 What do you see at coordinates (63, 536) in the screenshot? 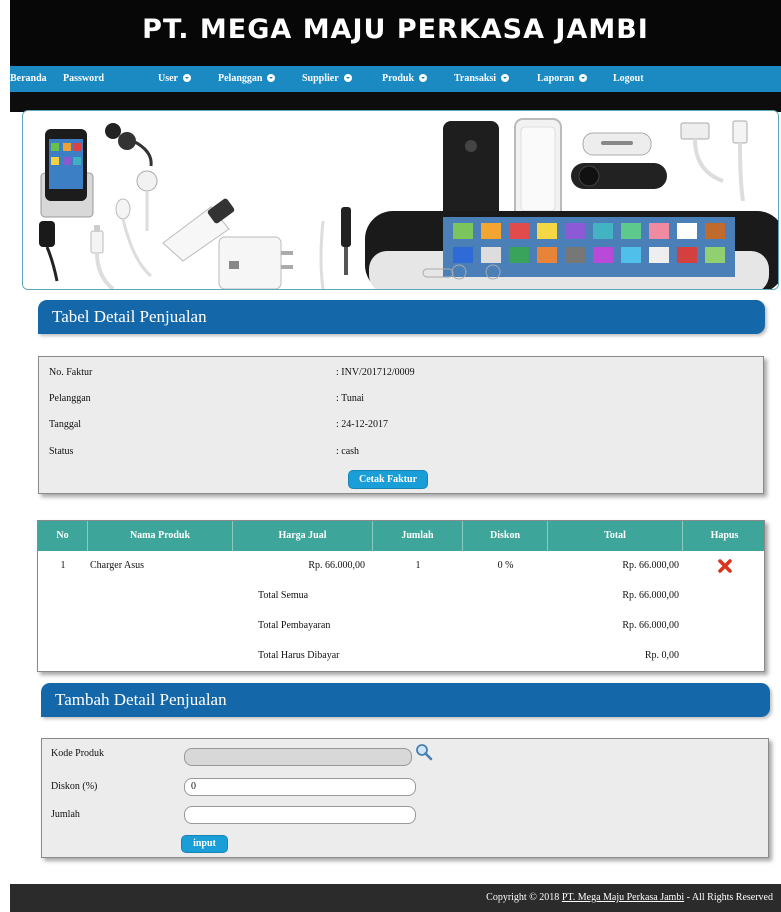
I see `column-header-no: No` at bounding box center [63, 536].